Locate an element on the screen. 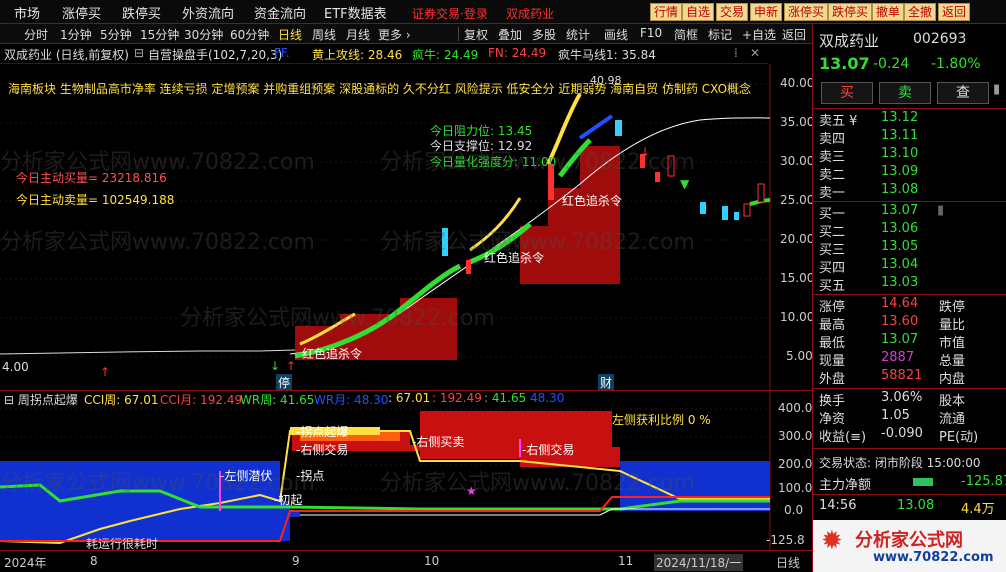 This screenshot has height=572, width=1006. x-axis: 2024年 8 9 10 11 2024/11/18/一 日线 is located at coordinates (406, 561).